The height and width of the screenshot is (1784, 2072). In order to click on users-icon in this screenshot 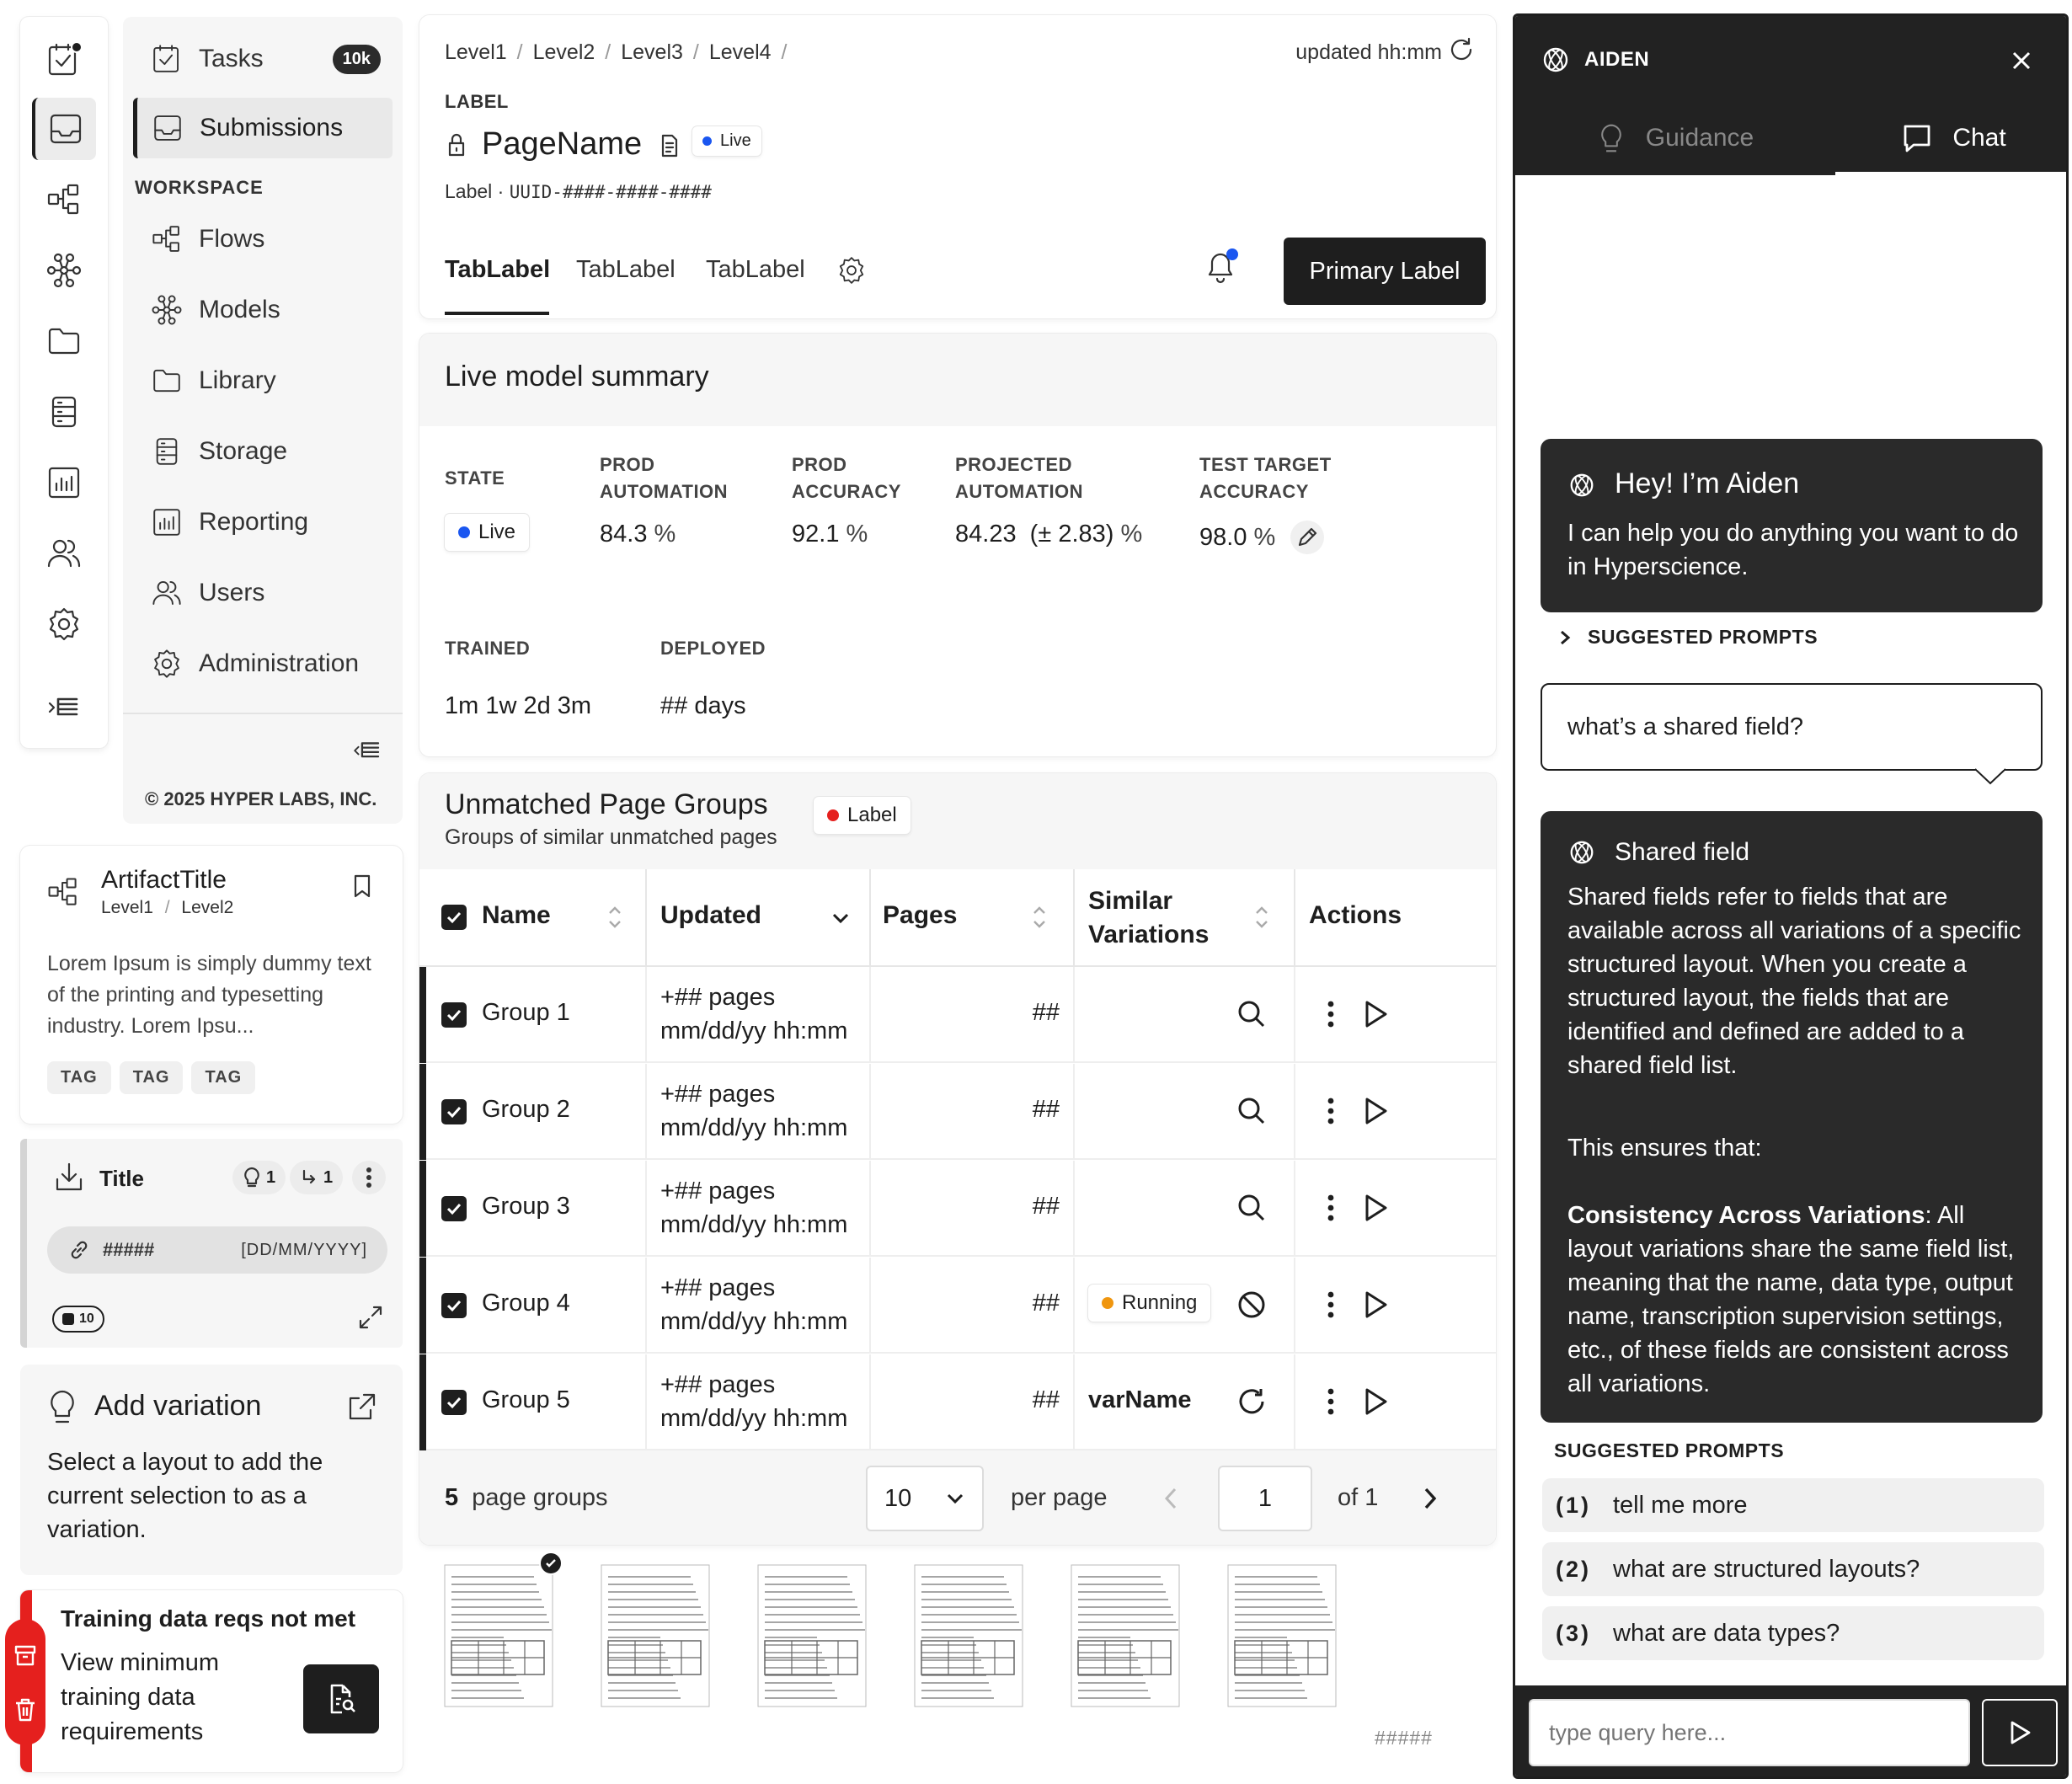, I will do `click(64, 553)`.